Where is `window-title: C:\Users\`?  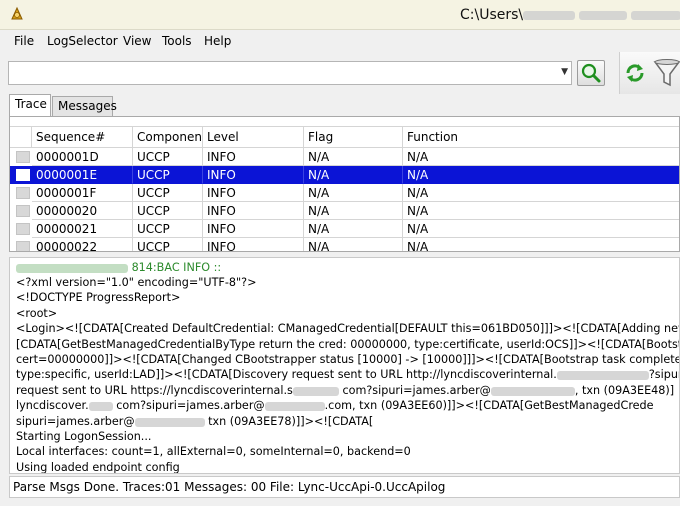 window-title: C:\Users\ is located at coordinates (570, 15).